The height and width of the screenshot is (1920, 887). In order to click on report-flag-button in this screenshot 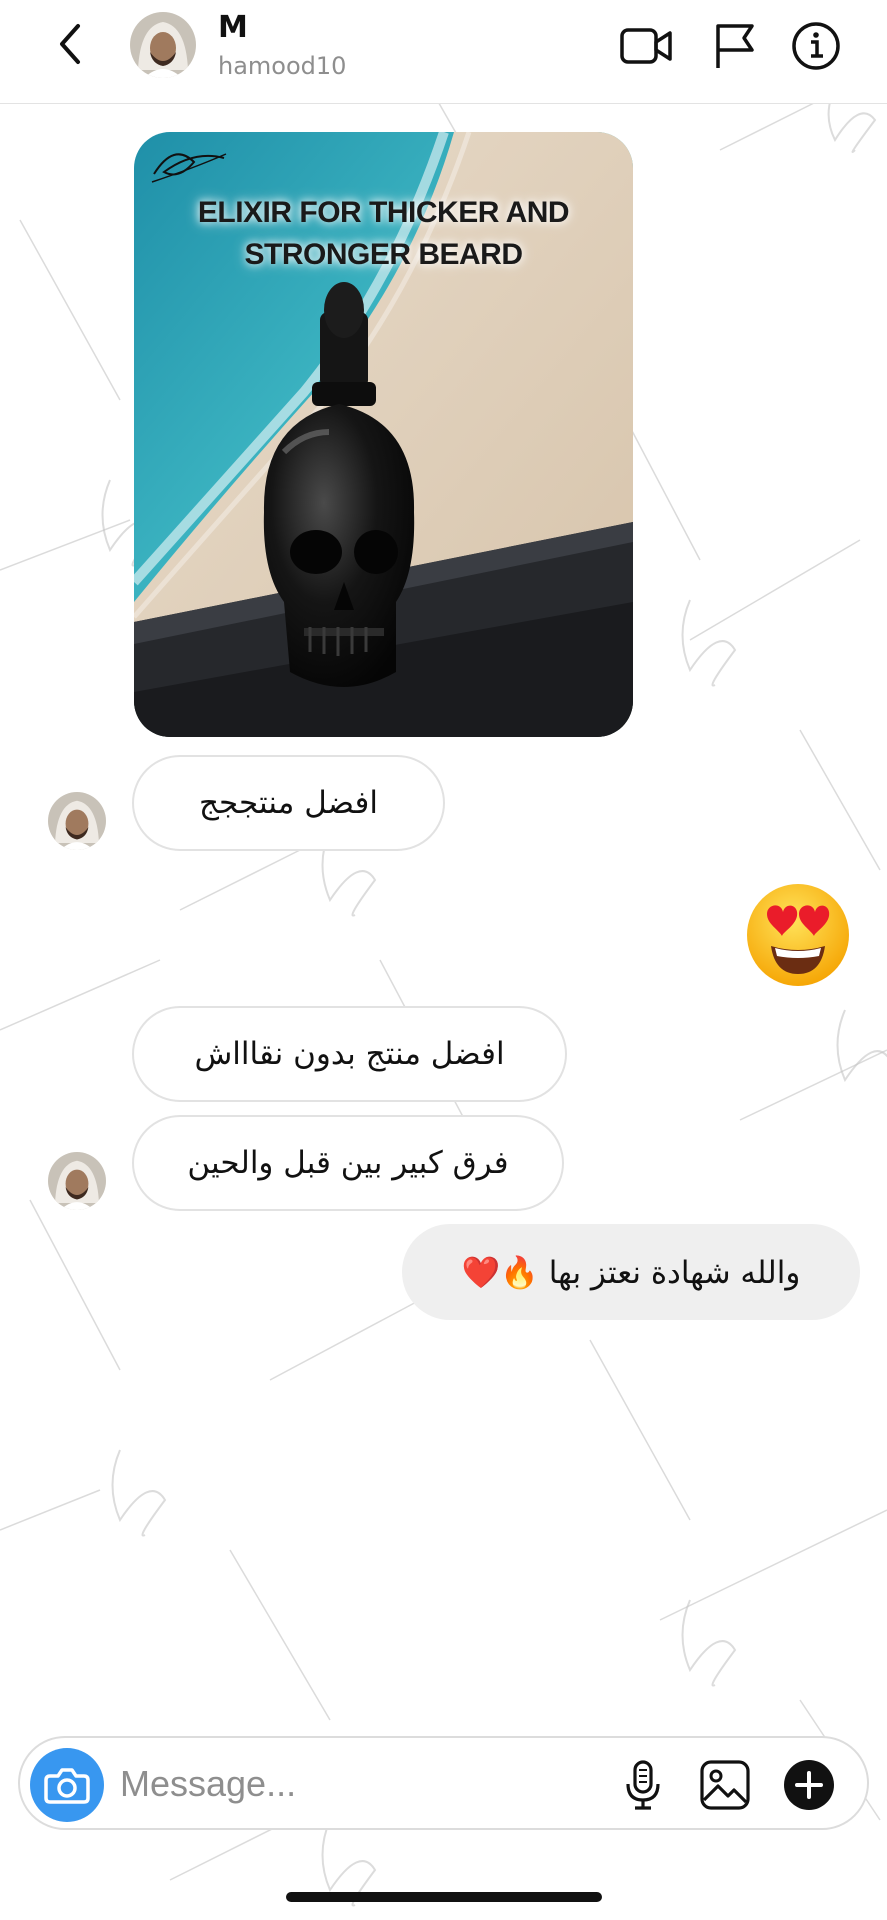, I will do `click(736, 46)`.